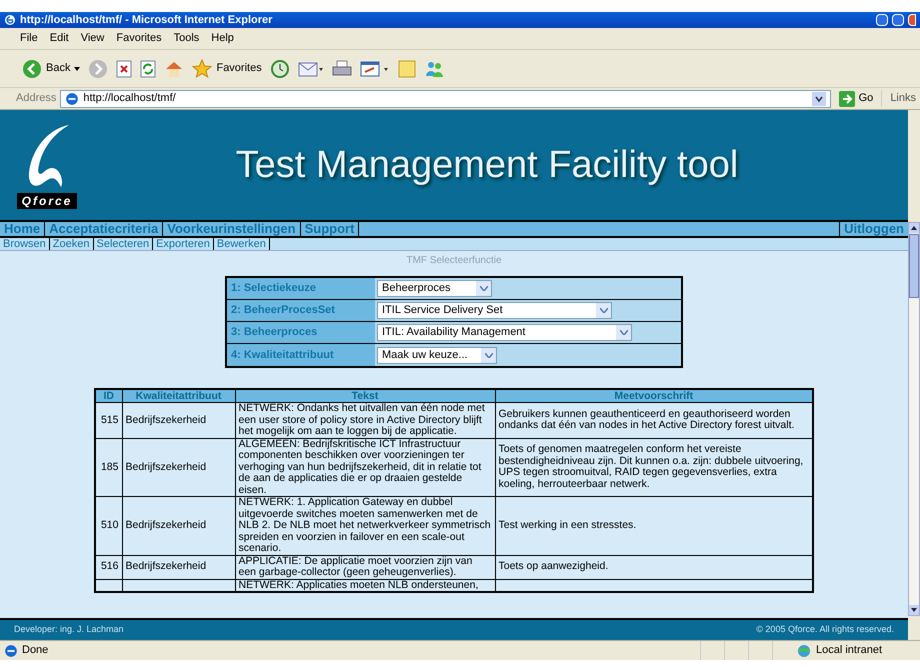  Describe the element at coordinates (222, 38) in the screenshot. I see `menu-item: Help` at that location.